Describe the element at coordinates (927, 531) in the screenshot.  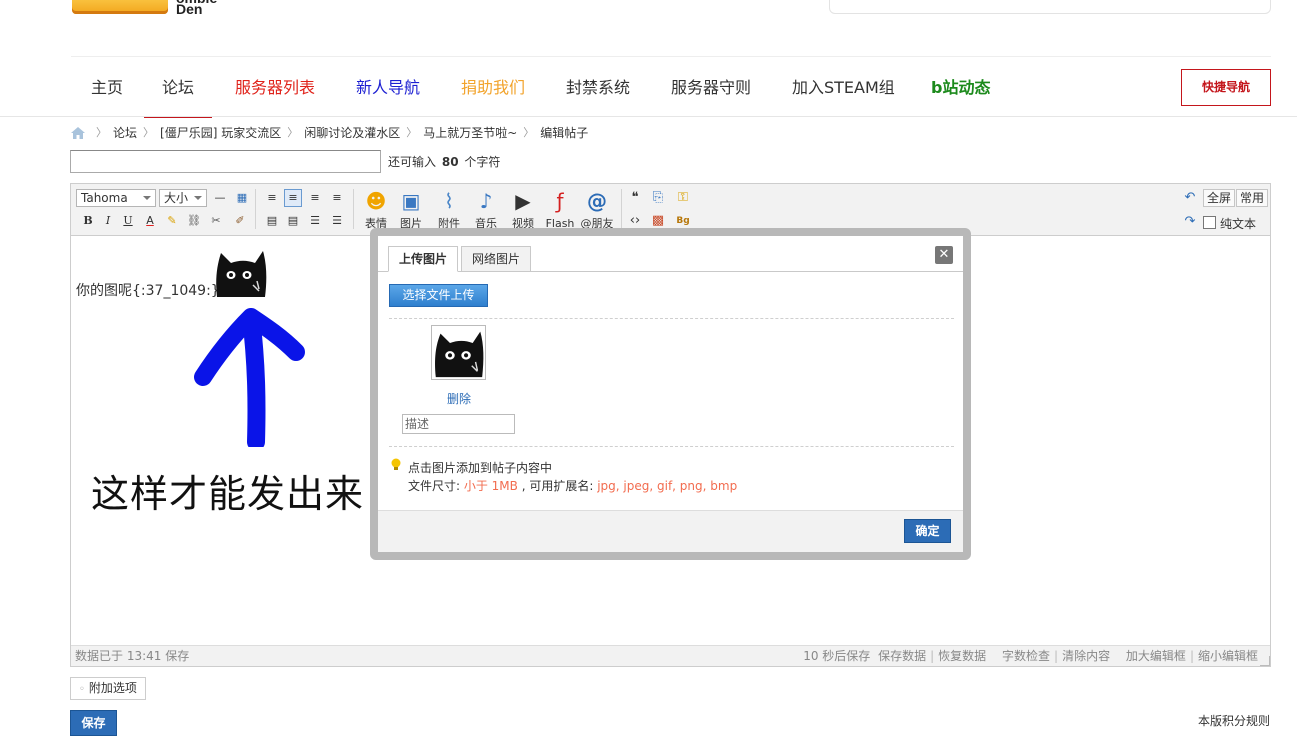
I see `confirm-button: 确定` at that location.